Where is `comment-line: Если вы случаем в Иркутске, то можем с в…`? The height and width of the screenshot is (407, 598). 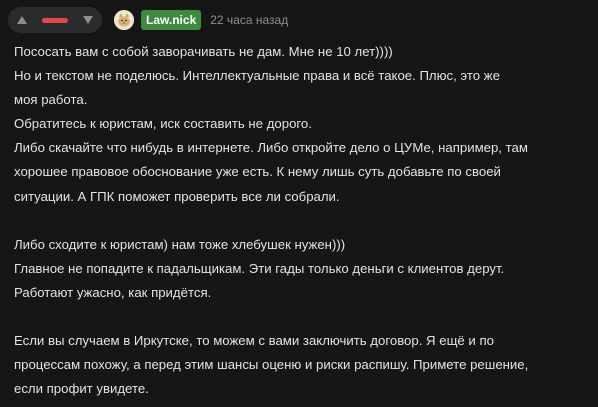 comment-line: Если вы случаем в Иркутске, то можем с в… is located at coordinates (254, 341).